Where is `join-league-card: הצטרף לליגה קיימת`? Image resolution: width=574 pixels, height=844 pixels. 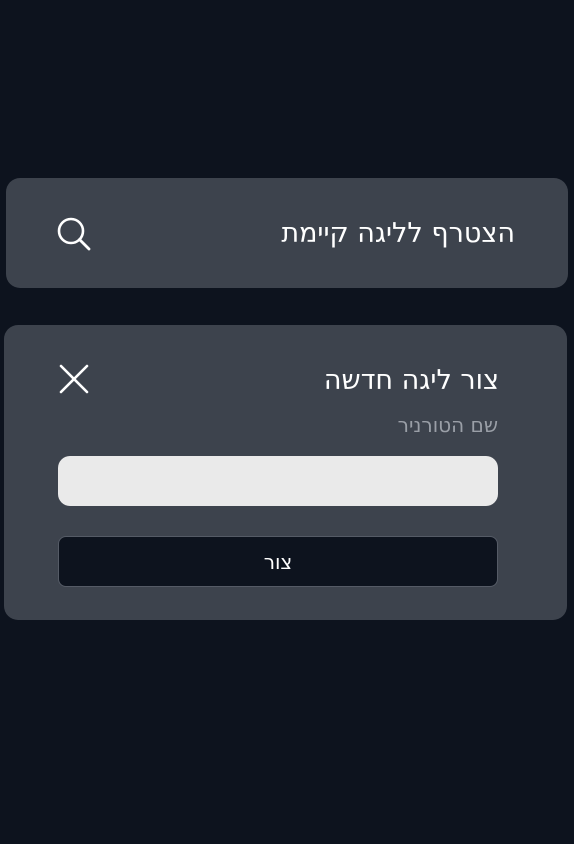
join-league-card: הצטרף לליגה קיימת is located at coordinates (287, 233).